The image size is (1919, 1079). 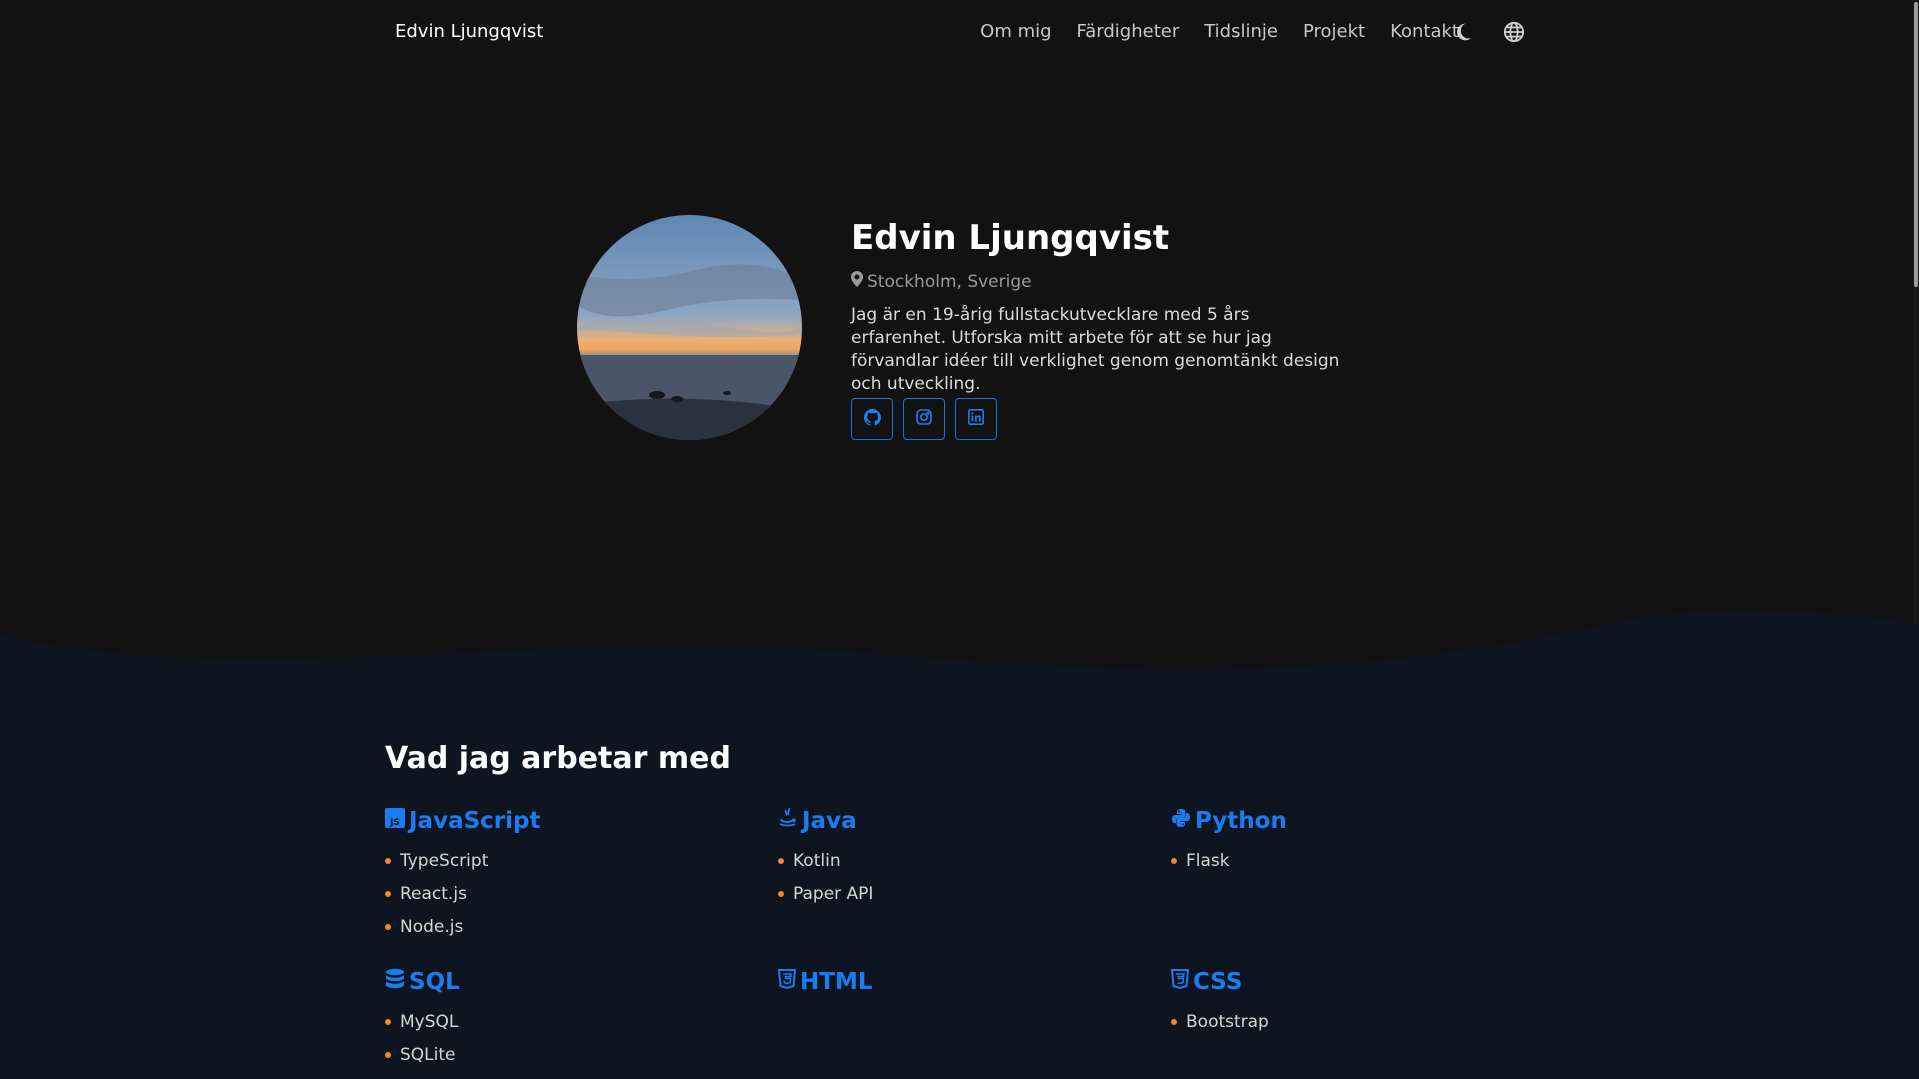 I want to click on linkedin-button, so click(x=976, y=419).